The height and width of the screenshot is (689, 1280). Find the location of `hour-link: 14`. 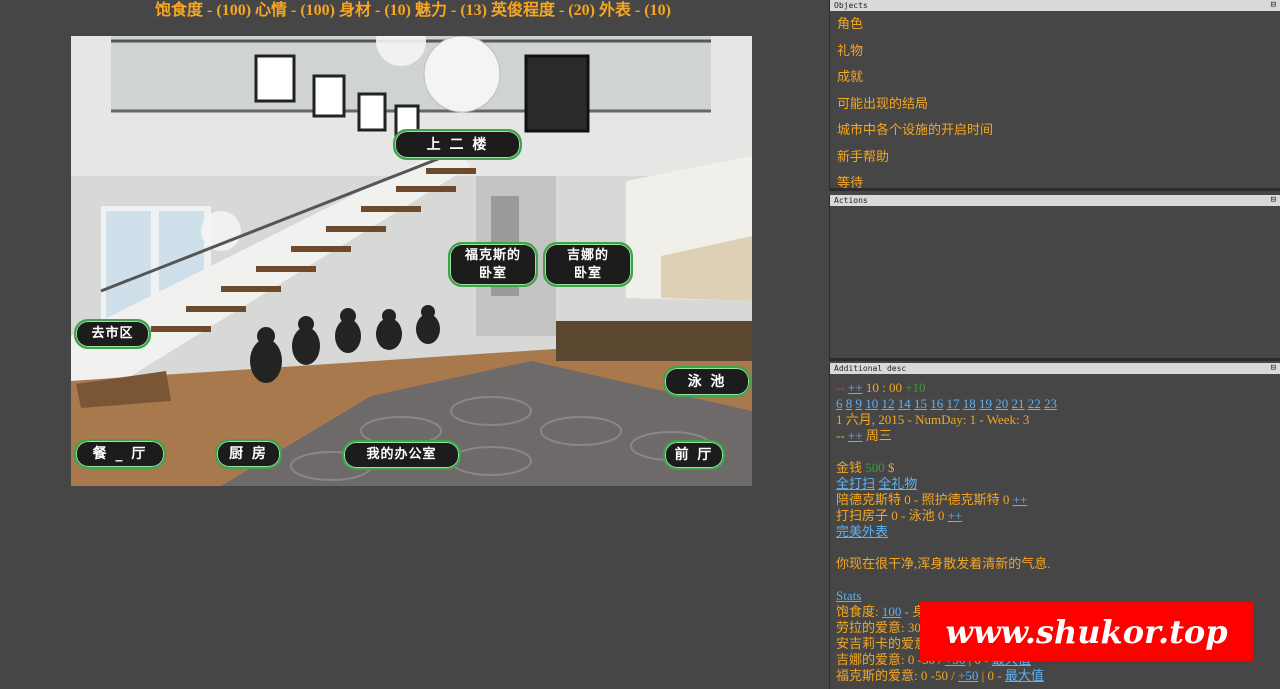

hour-link: 14 is located at coordinates (904, 403).